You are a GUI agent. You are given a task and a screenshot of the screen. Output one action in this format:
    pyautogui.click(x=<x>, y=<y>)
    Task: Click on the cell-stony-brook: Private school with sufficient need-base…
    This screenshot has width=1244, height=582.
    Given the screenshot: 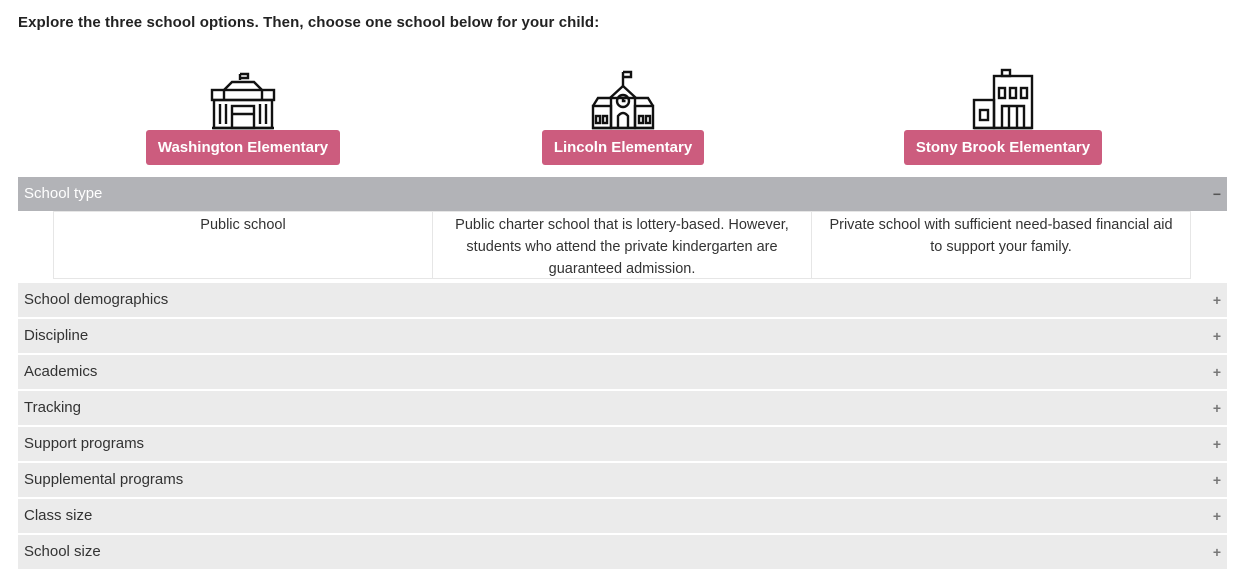 What is the action you would take?
    pyautogui.click(x=1001, y=245)
    